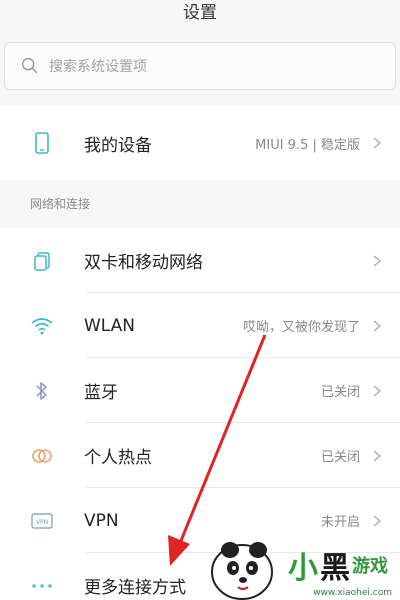 The image size is (400, 600). I want to click on my-device-label: 我的设备, so click(118, 145).